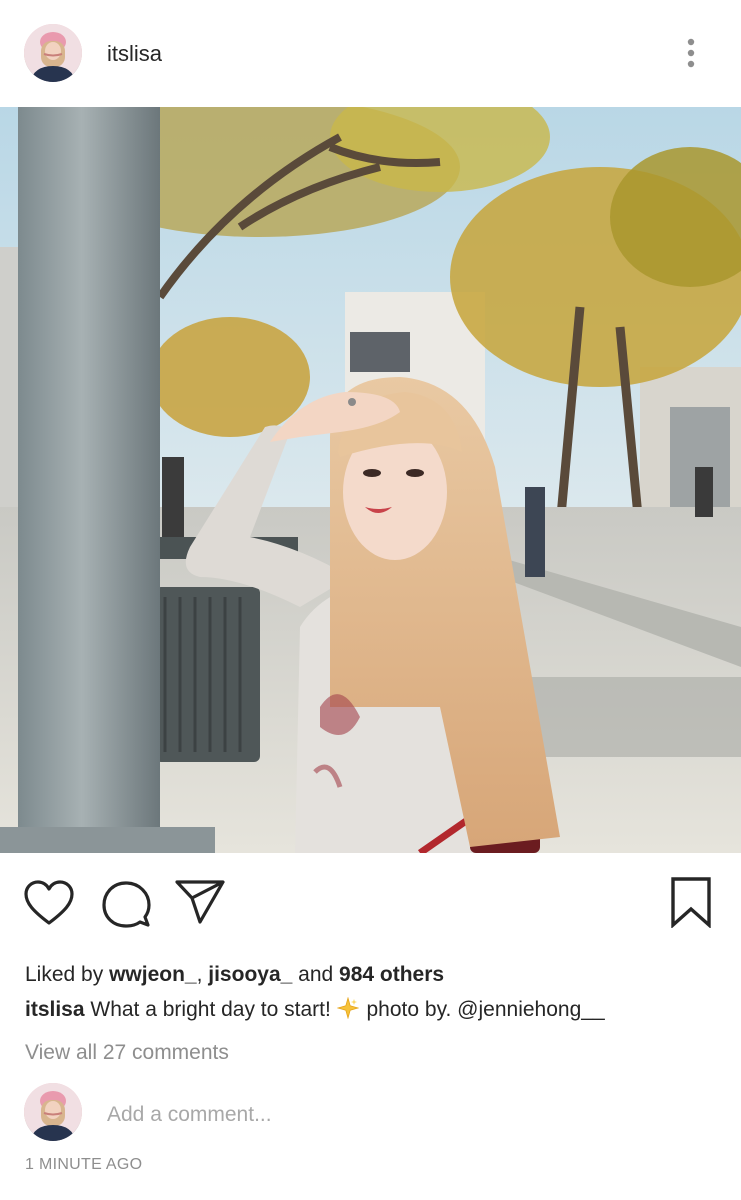 This screenshot has height=1200, width=741. What do you see at coordinates (370, 53) in the screenshot?
I see `post-header: itslisa` at bounding box center [370, 53].